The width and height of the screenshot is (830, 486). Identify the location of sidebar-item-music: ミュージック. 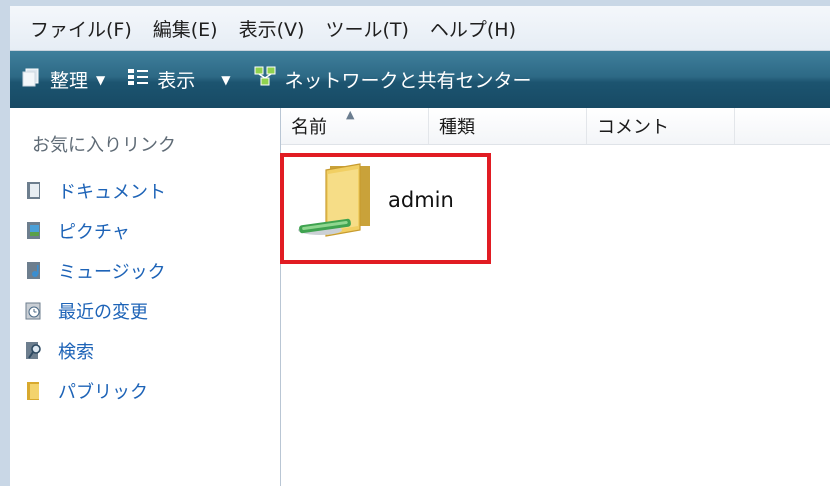
(95, 271).